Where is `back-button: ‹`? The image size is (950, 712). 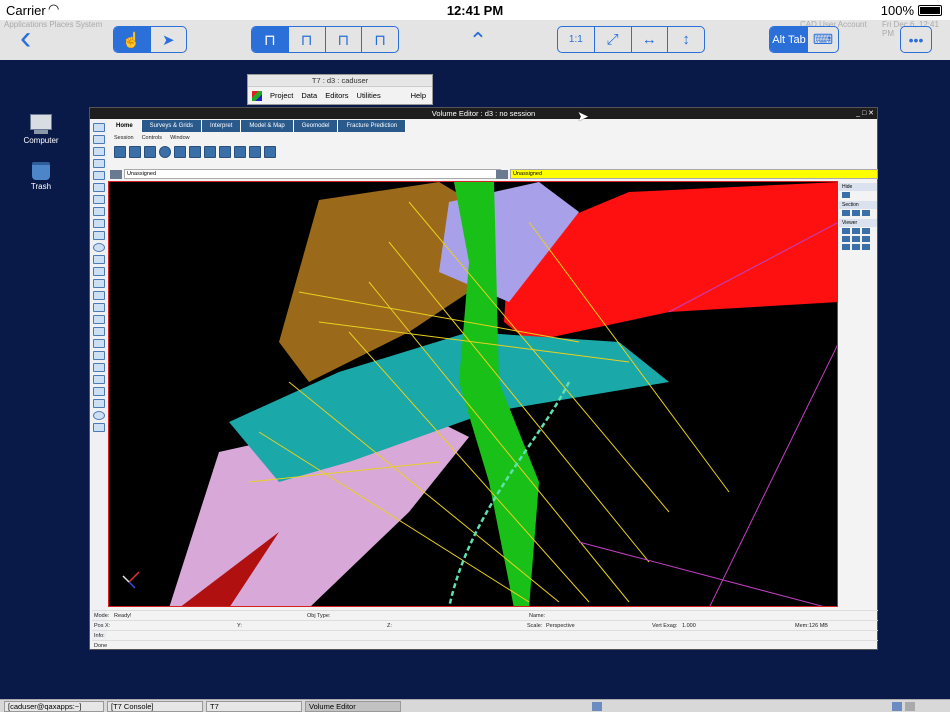
back-button: ‹ is located at coordinates (33, 38).